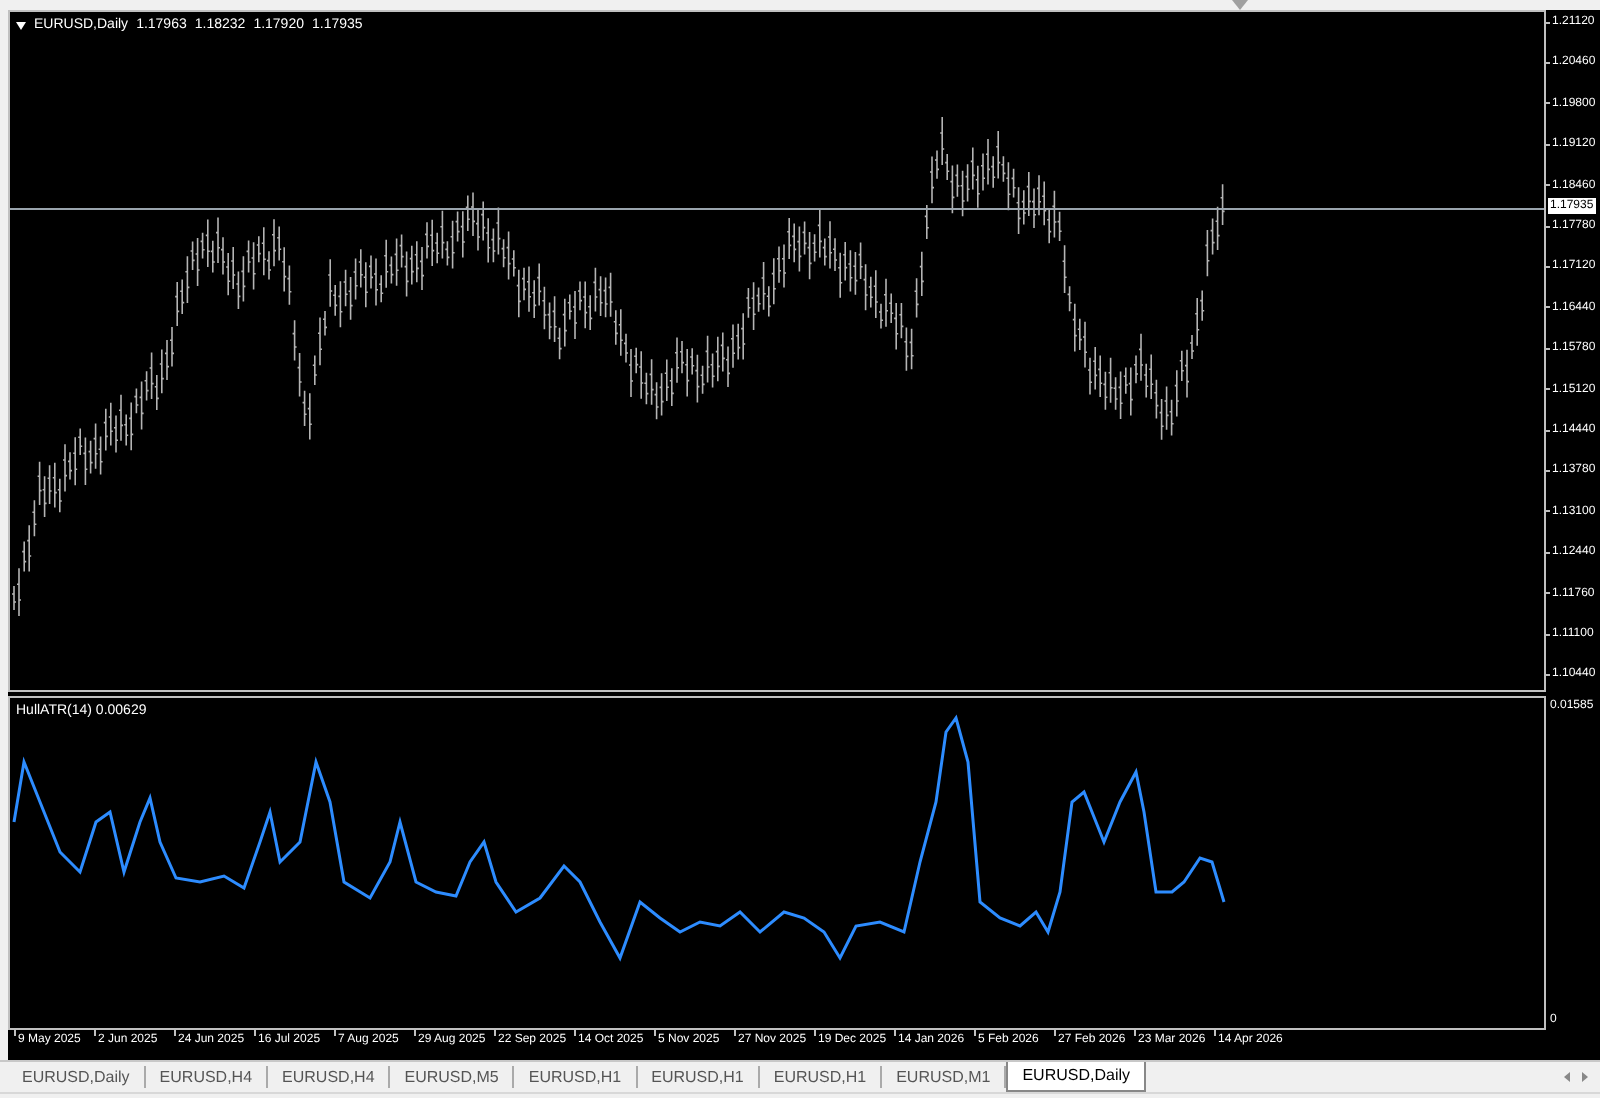 The image size is (1600, 1098). I want to click on dropdown-triangle-icon, so click(21, 25).